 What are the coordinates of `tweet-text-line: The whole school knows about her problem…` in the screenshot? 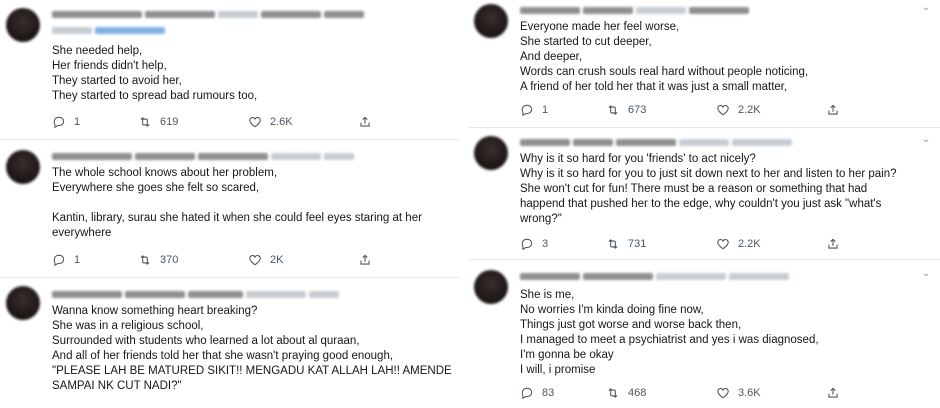 It's located at (165, 173).